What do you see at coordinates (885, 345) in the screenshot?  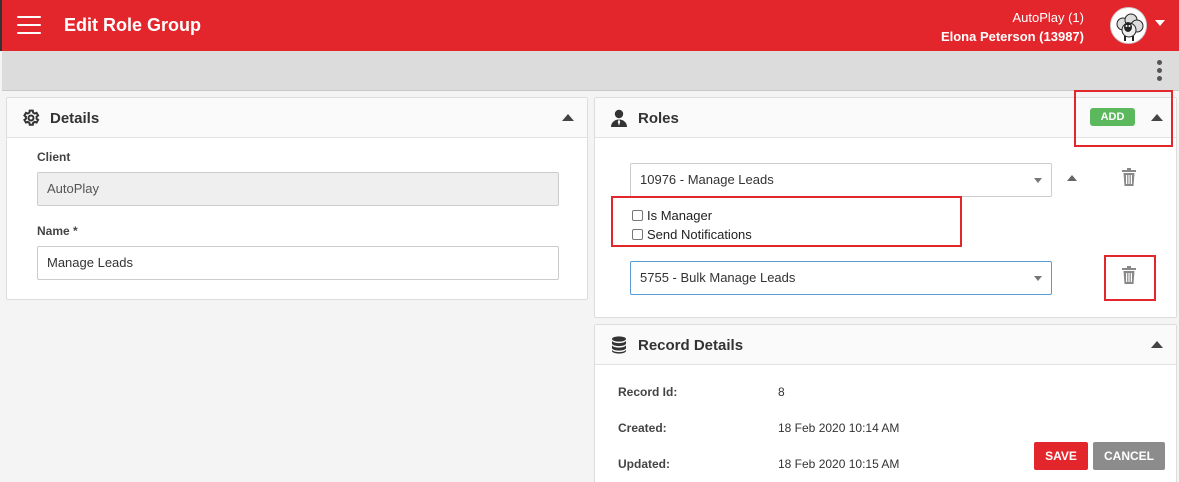 I see `record-details-card-header: Record Details` at bounding box center [885, 345].